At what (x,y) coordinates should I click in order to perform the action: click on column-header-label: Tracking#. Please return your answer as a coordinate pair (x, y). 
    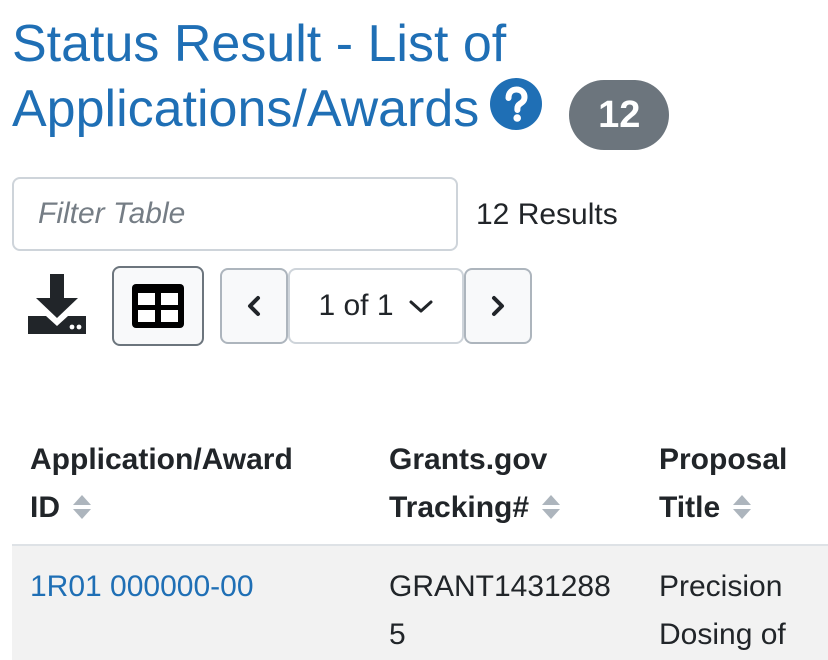
    Looking at the image, I should click on (459, 507).